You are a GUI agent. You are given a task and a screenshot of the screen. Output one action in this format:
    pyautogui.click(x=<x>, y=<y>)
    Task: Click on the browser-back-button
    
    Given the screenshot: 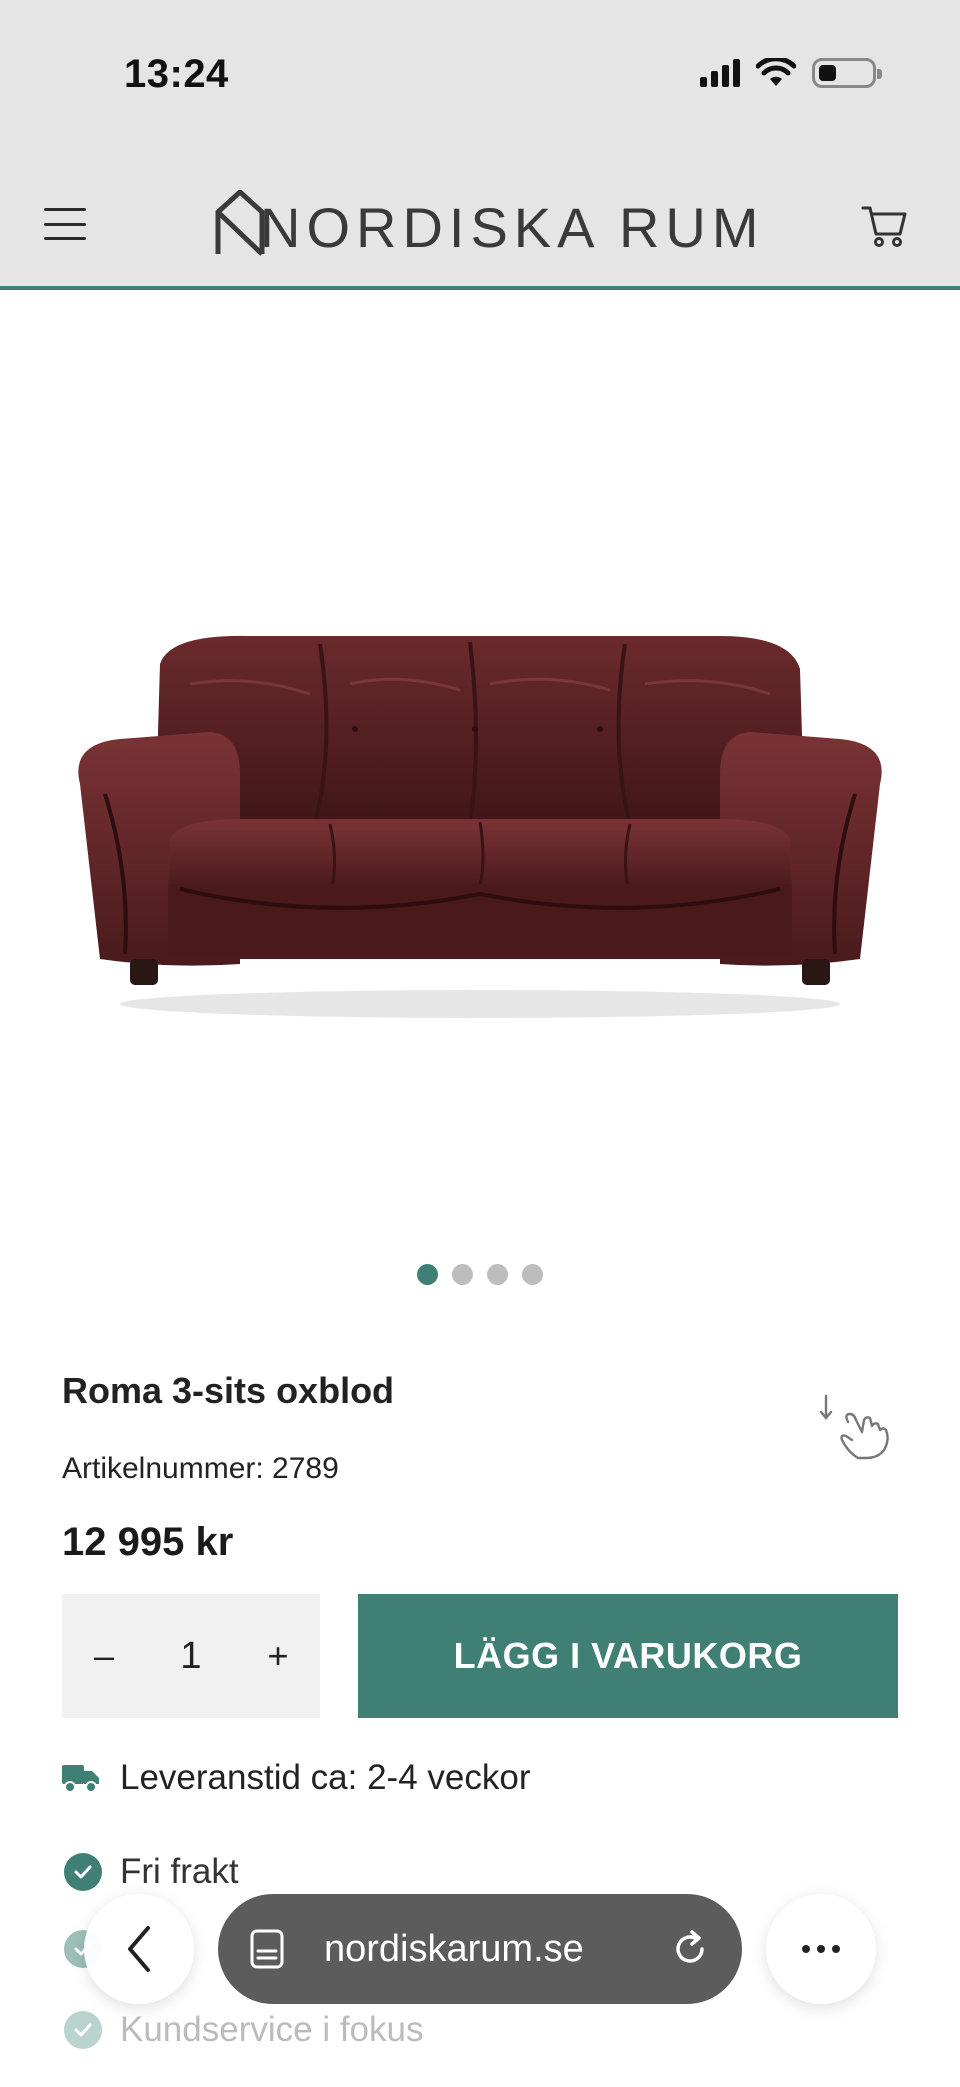 What is the action you would take?
    pyautogui.click(x=139, y=1949)
    